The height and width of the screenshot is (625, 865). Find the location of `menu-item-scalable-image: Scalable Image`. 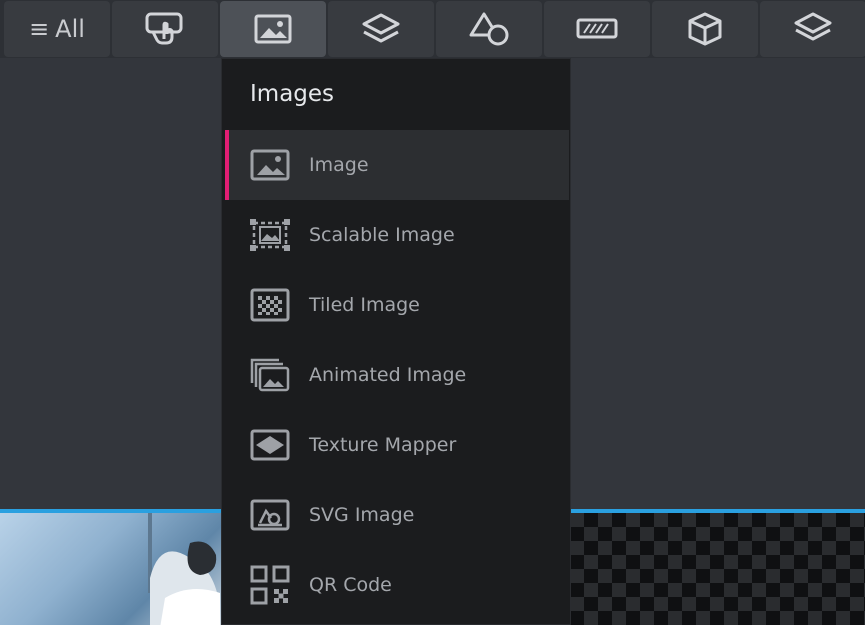

menu-item-scalable-image: Scalable Image is located at coordinates (397, 235).